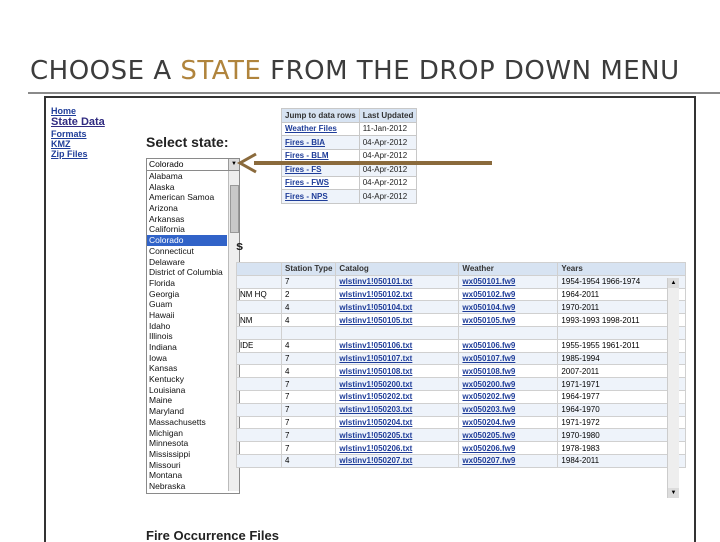 This screenshot has width=720, height=542. I want to click on jump-row: Fires - BIA 04-Apr-2012, so click(349, 142).